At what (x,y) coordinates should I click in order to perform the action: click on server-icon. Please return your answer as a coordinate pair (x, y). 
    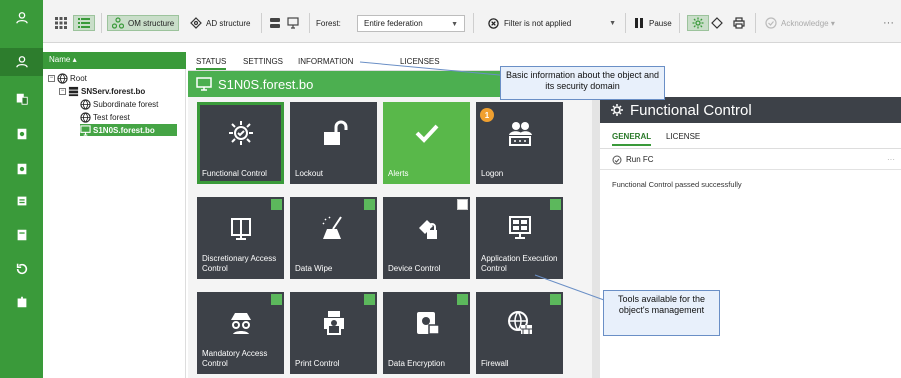
    Looking at the image, I should click on (73, 91).